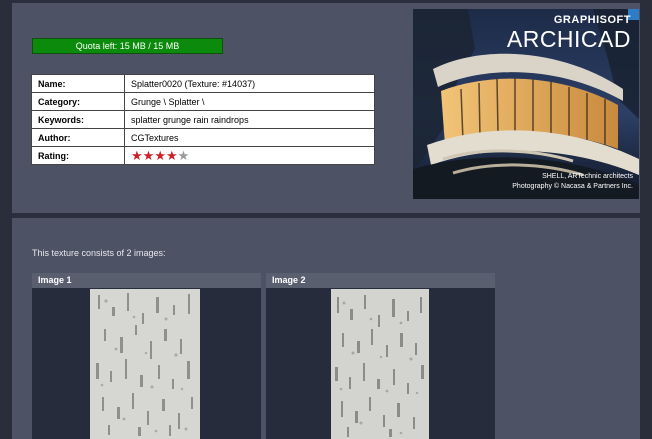 This screenshot has height=439, width=652. I want to click on rating-value: ★★★★★, so click(249, 155).